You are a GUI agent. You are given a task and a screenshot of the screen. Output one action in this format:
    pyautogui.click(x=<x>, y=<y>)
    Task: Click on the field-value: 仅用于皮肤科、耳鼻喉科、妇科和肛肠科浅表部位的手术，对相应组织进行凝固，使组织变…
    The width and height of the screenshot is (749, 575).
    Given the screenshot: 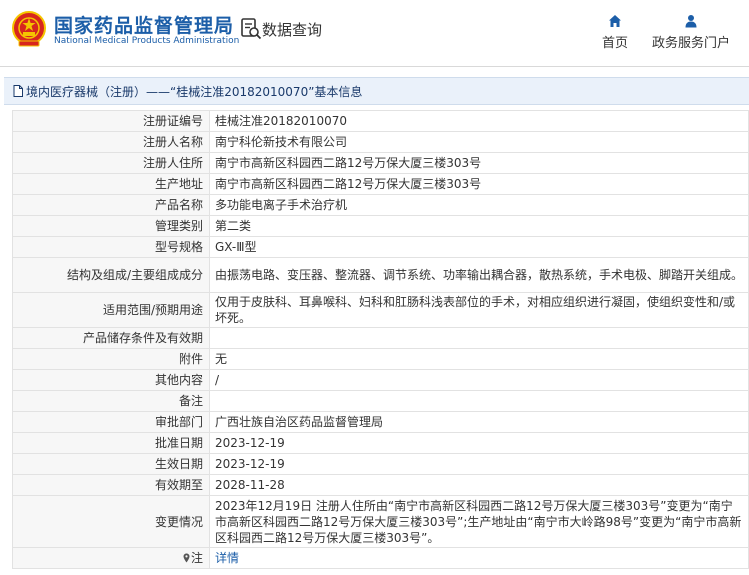 What is the action you would take?
    pyautogui.click(x=479, y=310)
    